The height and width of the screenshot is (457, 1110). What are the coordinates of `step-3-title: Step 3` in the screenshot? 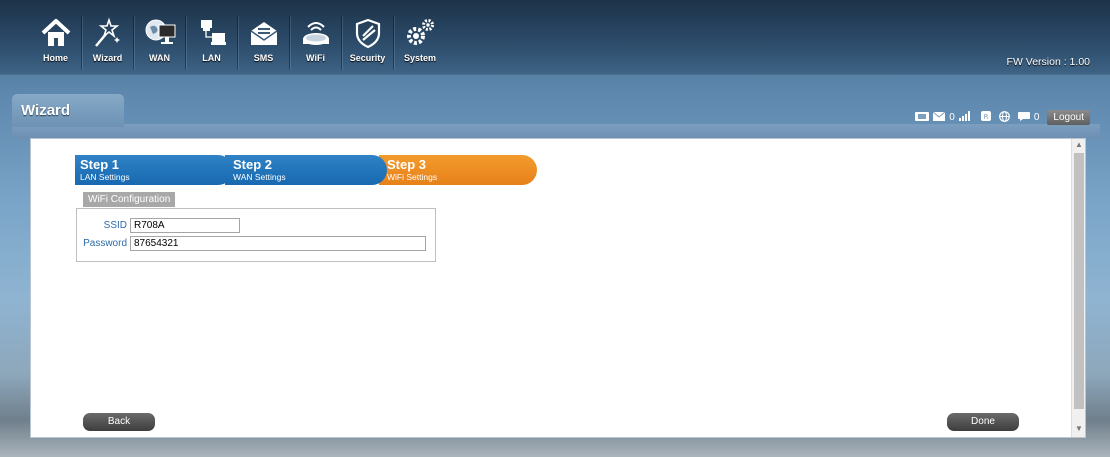 It's located at (407, 164).